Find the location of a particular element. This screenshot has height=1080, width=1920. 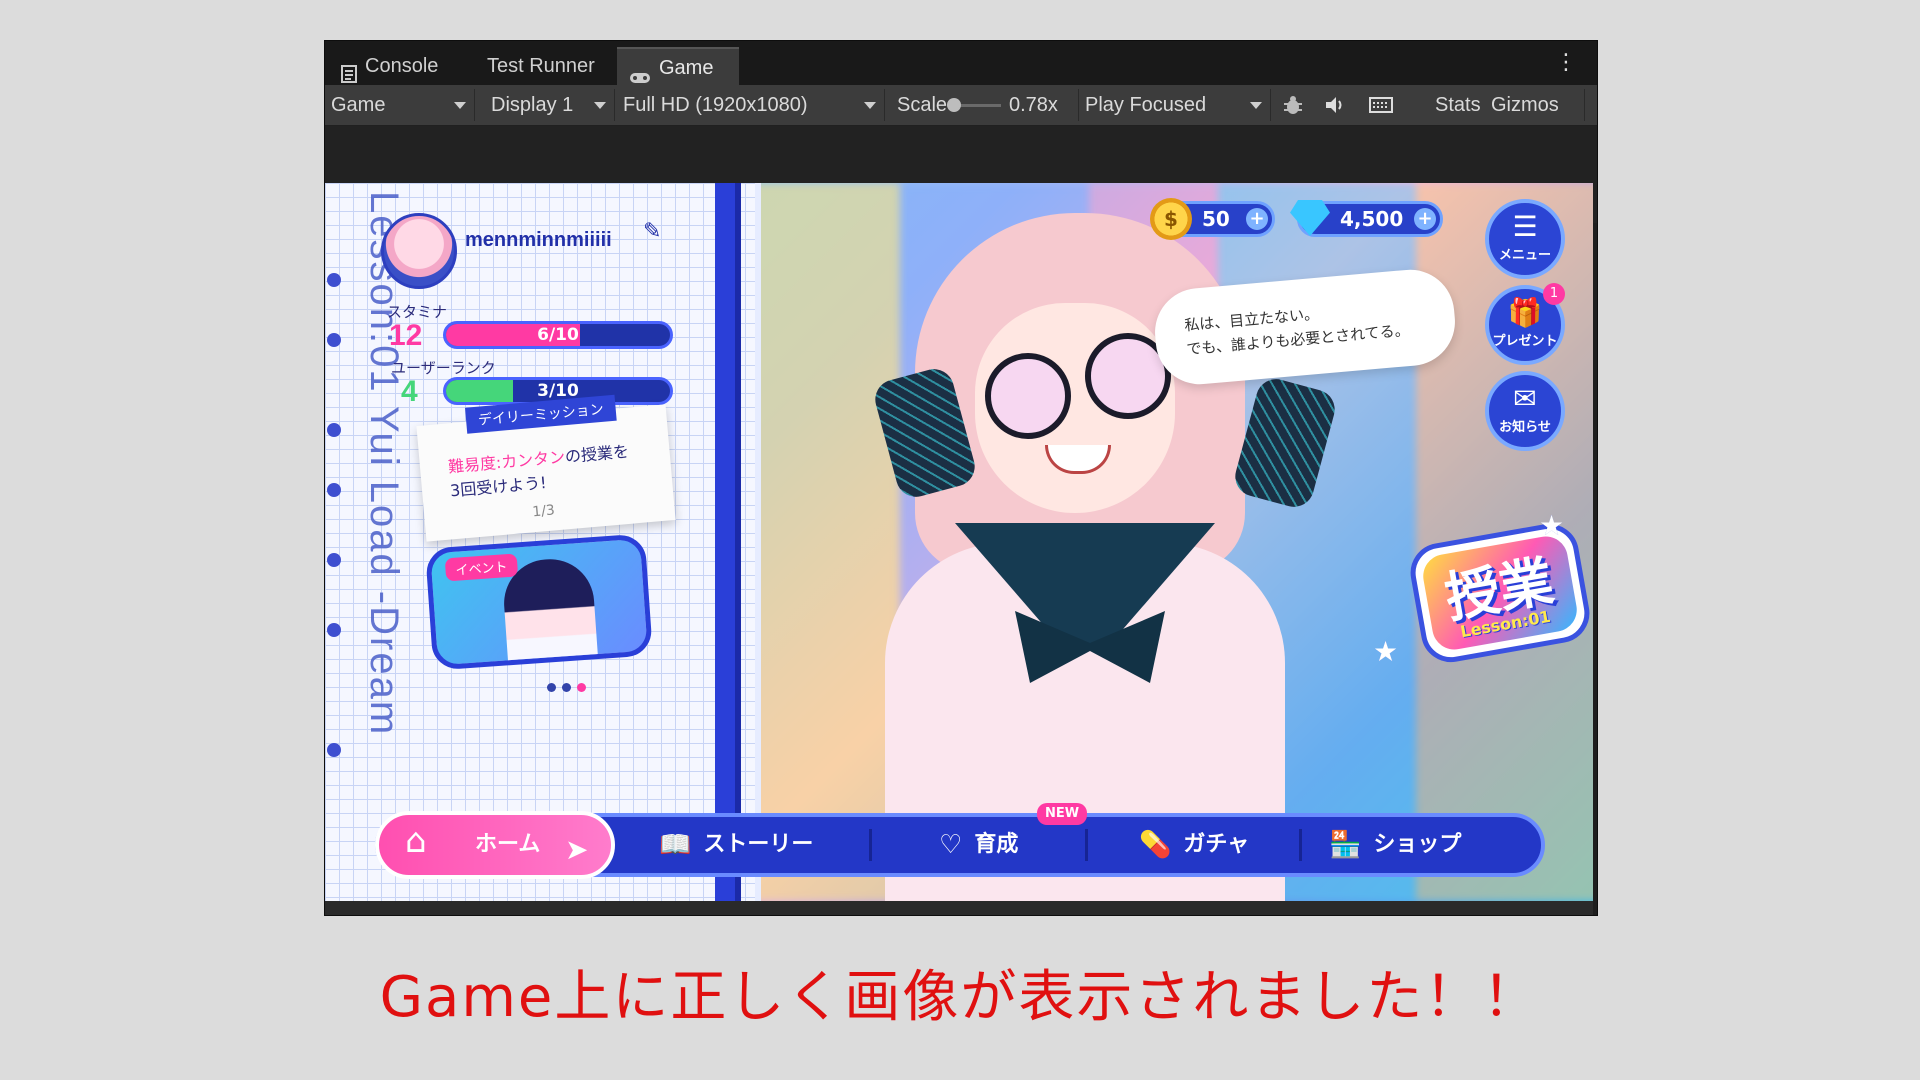

menu-icon: ☰ is located at coordinates (1525, 226).